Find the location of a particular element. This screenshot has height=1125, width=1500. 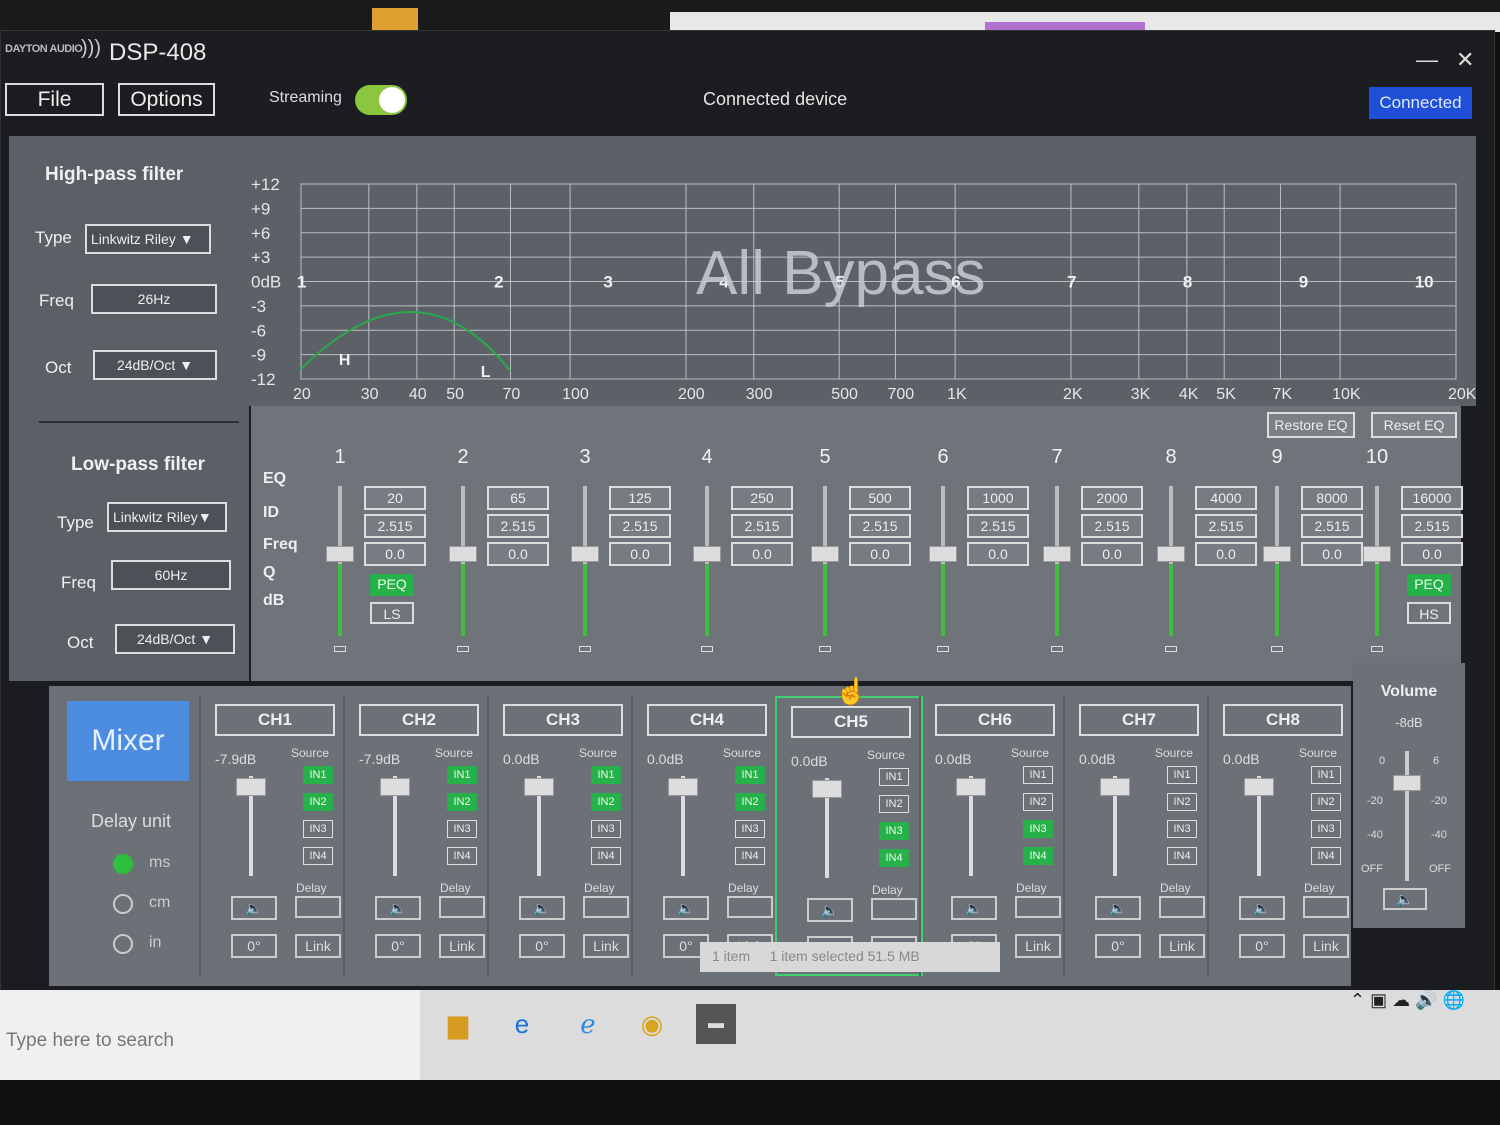

channel-name: CH4 is located at coordinates (707, 720).